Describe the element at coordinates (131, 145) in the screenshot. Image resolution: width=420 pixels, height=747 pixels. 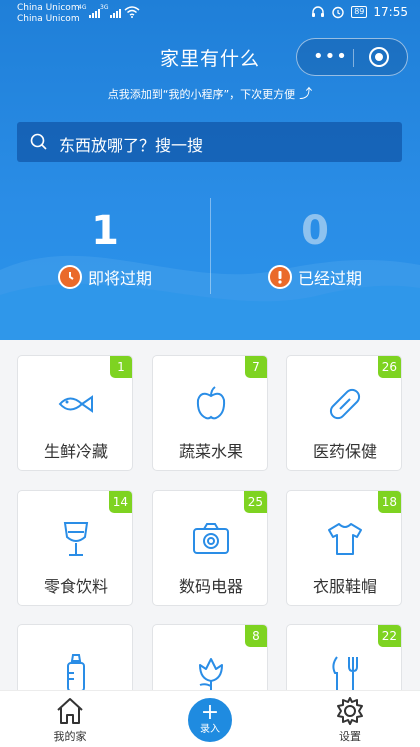
I see `search-placeholder: 东西放哪了？搜一搜` at that location.